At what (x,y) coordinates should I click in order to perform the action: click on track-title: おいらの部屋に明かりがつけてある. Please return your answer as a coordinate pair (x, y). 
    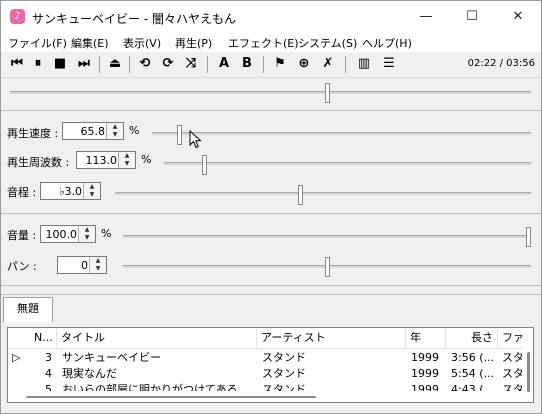
    Looking at the image, I should click on (150, 387).